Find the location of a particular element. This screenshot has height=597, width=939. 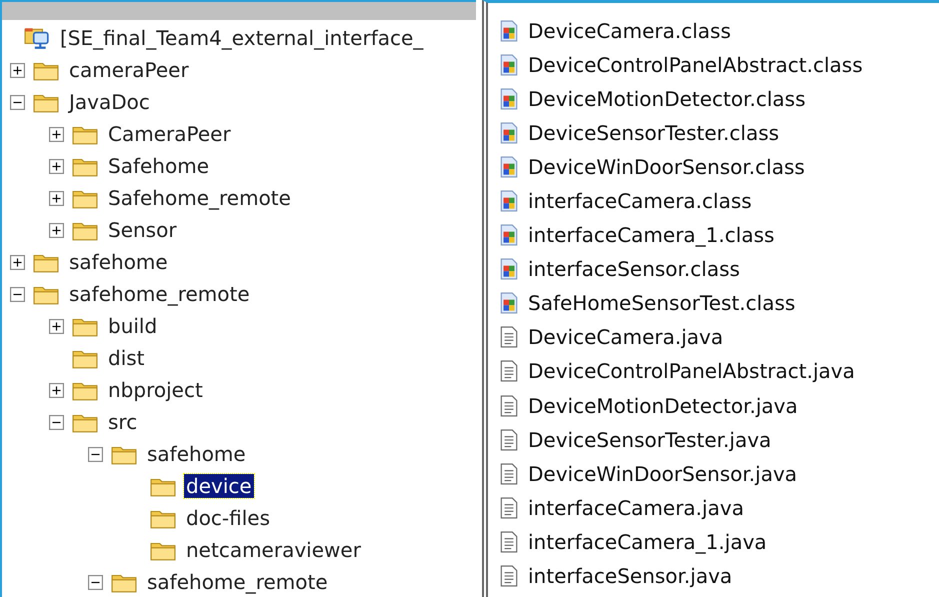

tree-item: netcameraviewer is located at coordinates (273, 550).